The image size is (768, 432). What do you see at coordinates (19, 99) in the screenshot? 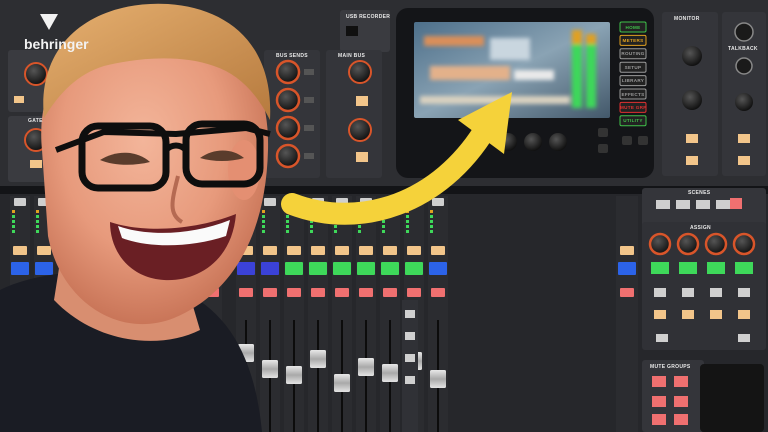
I see `config-button` at bounding box center [19, 99].